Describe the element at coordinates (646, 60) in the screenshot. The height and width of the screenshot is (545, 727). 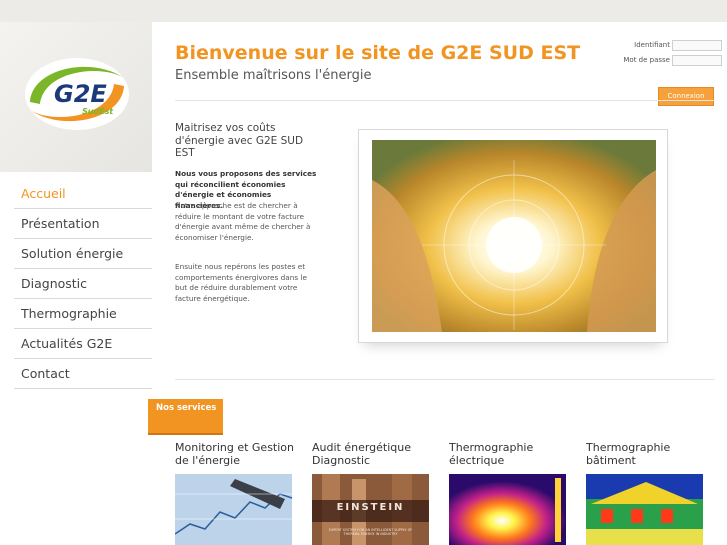
I see `password-label: Mot de passe` at that location.